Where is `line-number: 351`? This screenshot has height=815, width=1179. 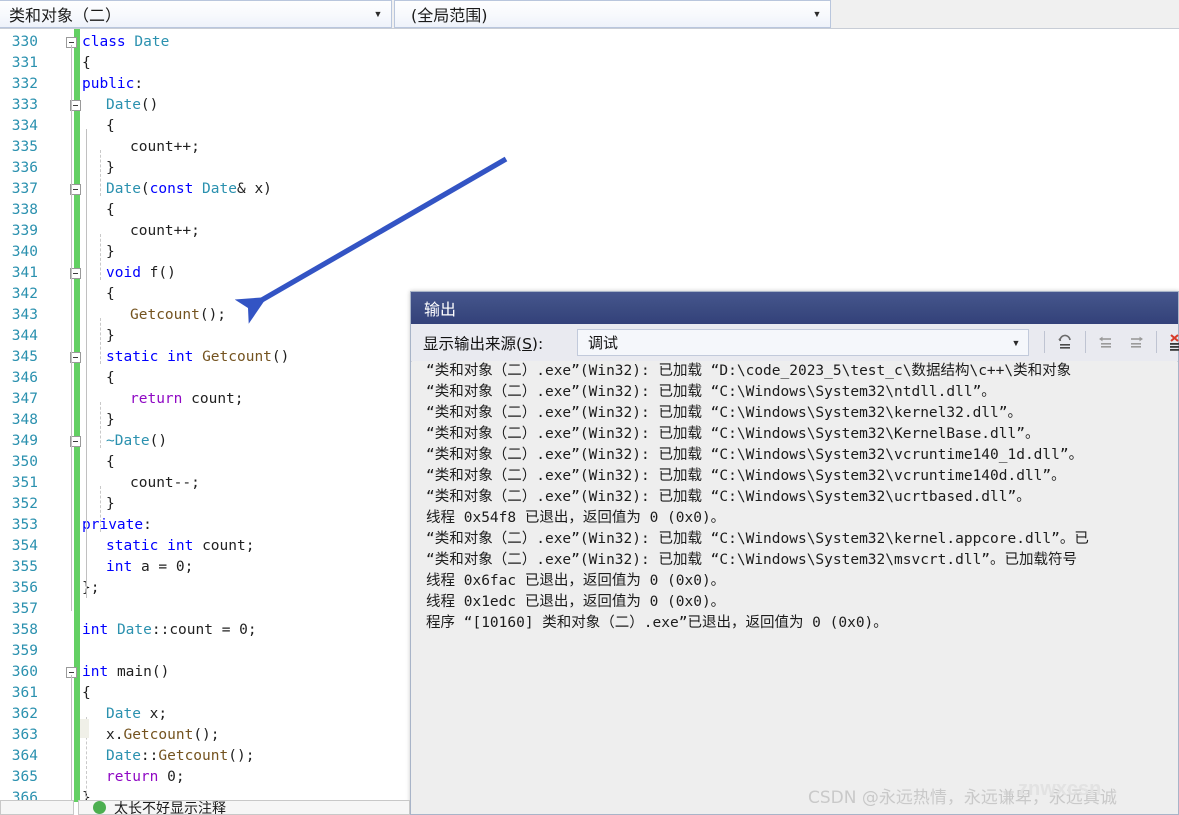 line-number: 351 is located at coordinates (24, 483).